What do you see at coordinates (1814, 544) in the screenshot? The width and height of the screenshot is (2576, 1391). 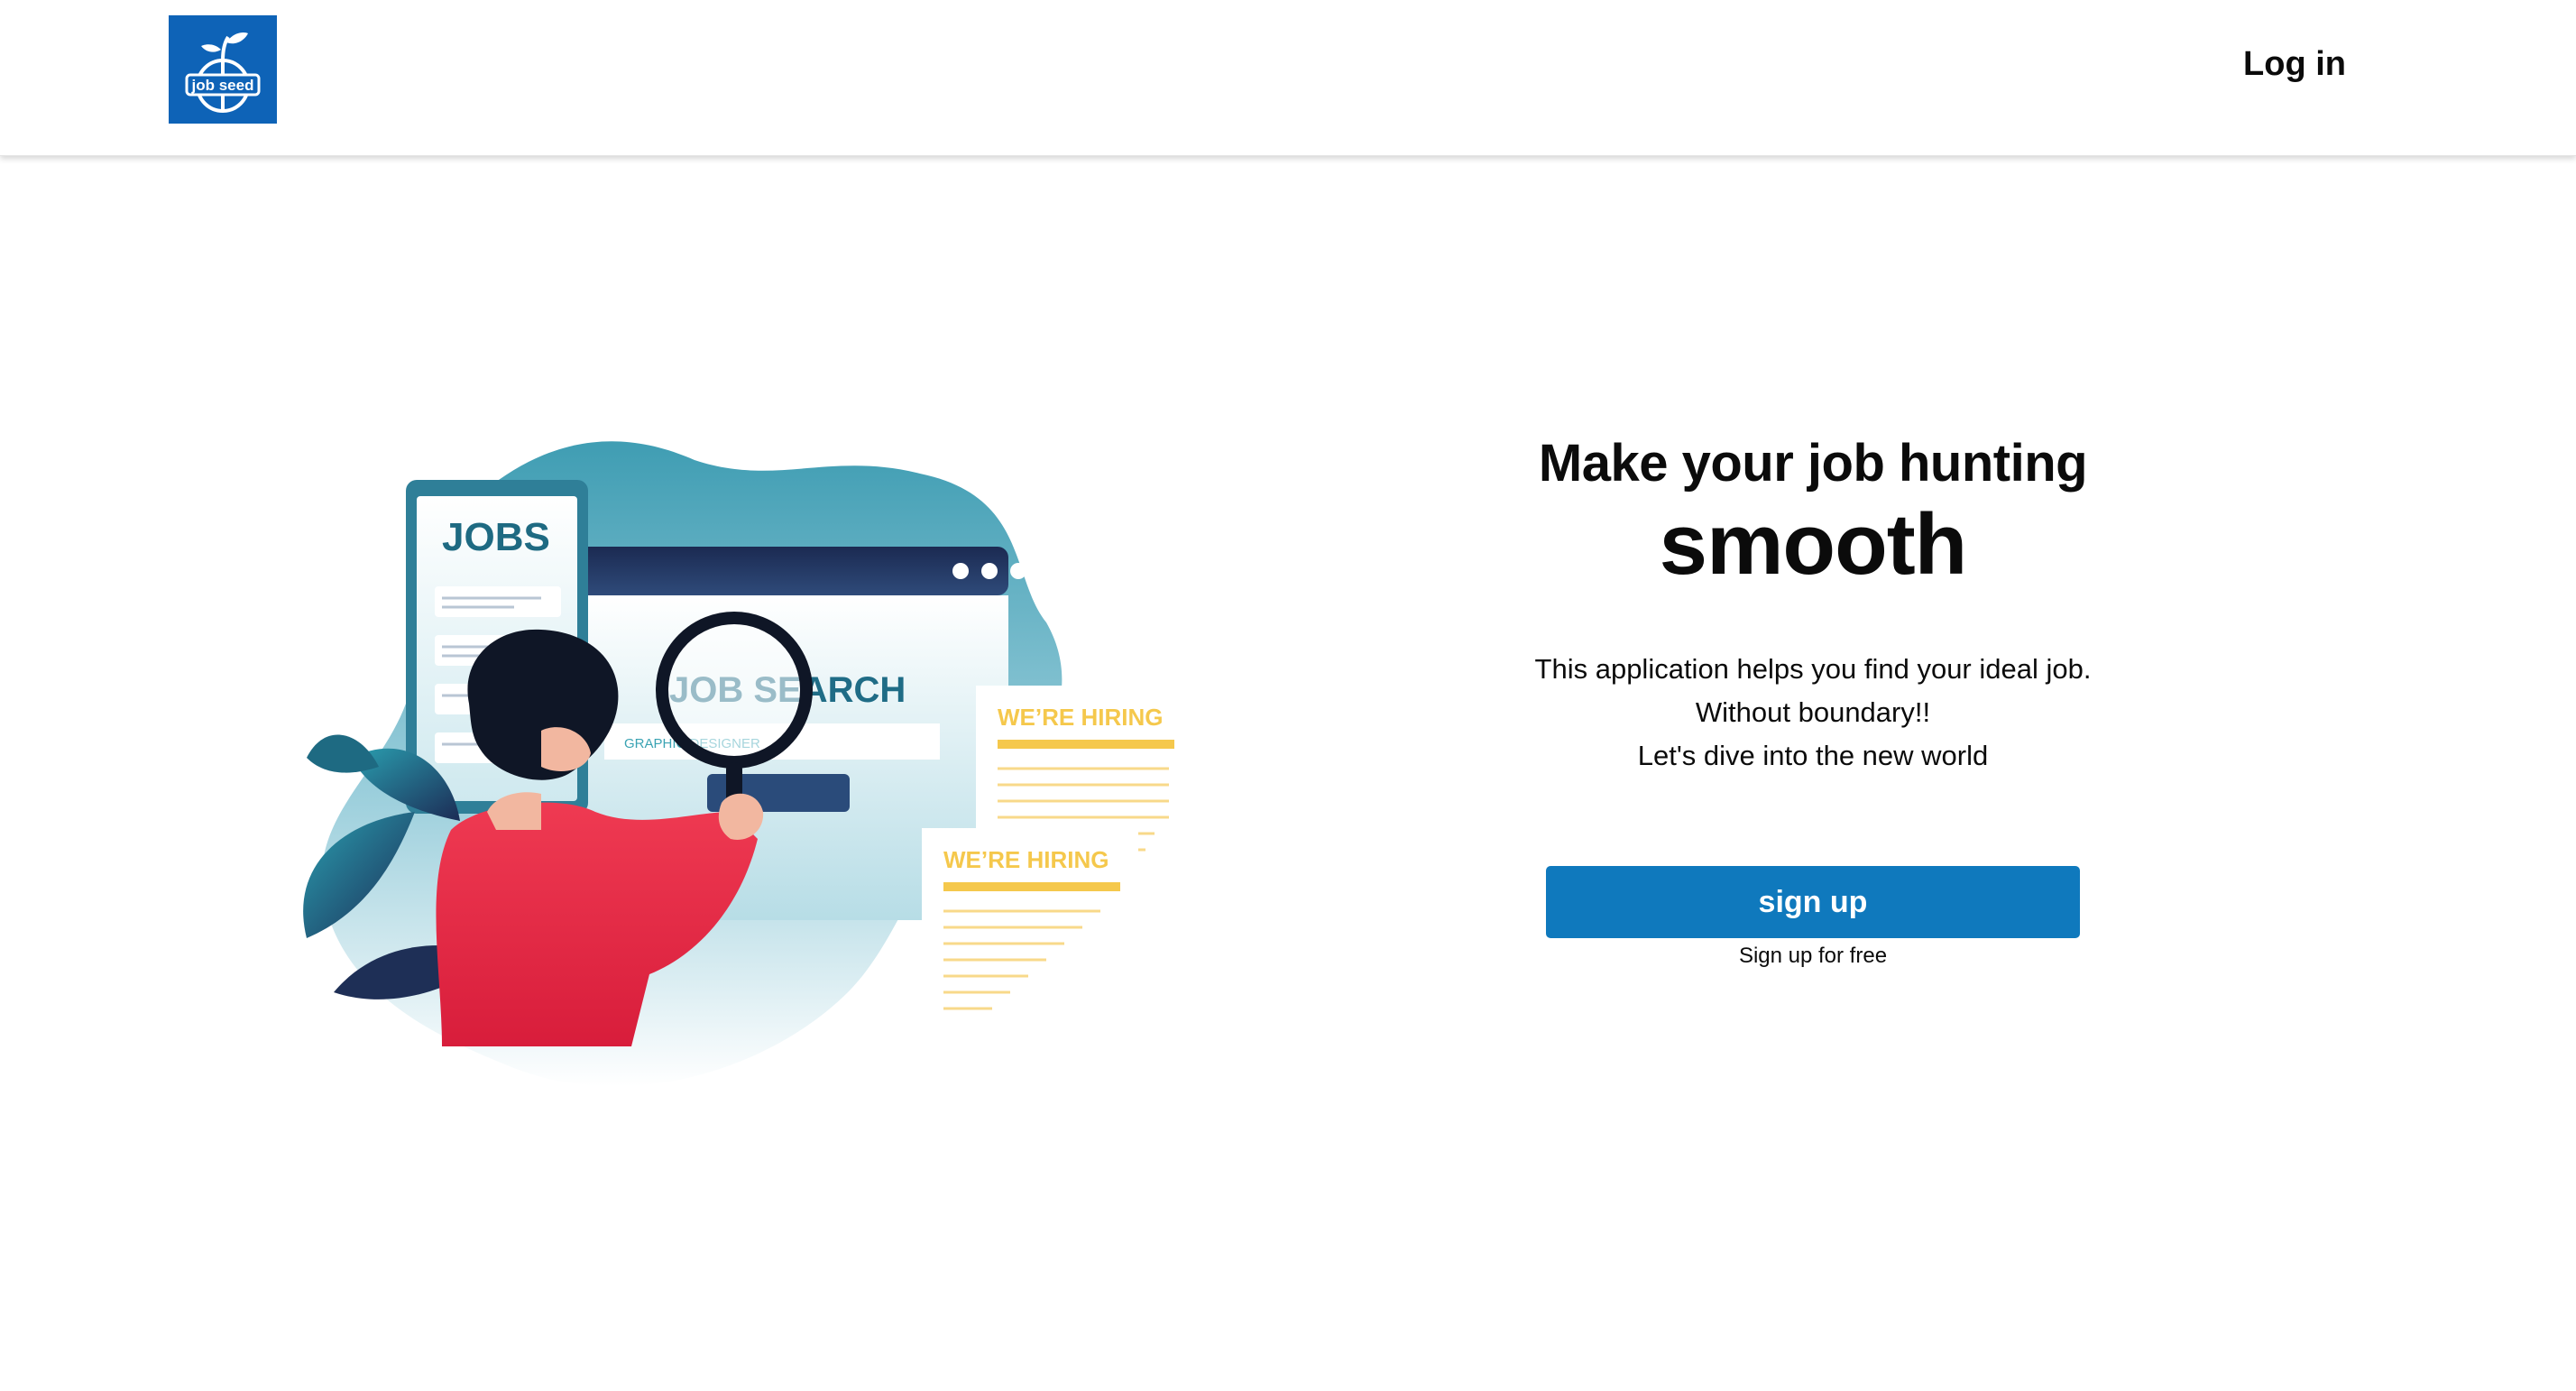 I see `hero-headline-emphasis: smooth` at bounding box center [1814, 544].